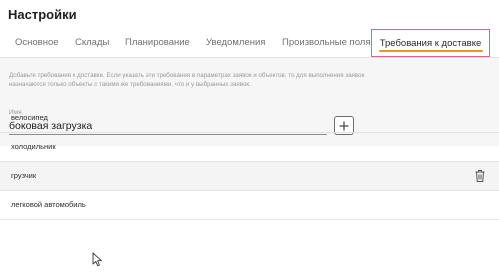  I want to click on requirement-label: легковой автомобиль, so click(48, 204).